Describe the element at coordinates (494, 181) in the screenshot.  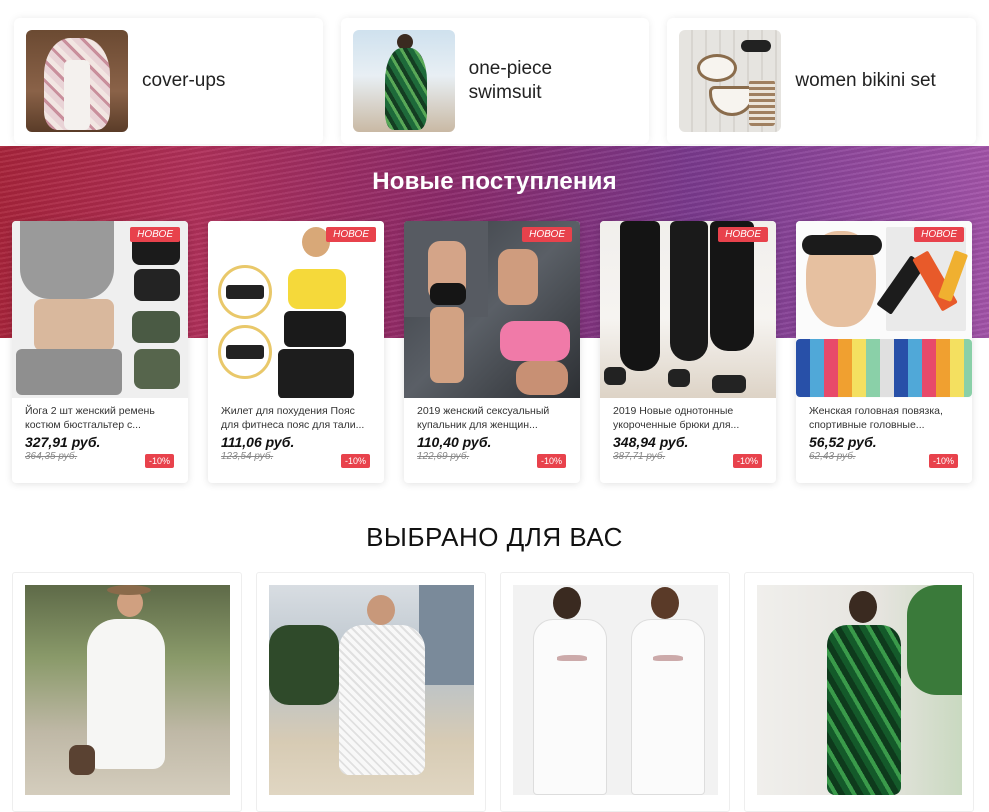
I see `new-arrivals-title: Новые поступления` at that location.